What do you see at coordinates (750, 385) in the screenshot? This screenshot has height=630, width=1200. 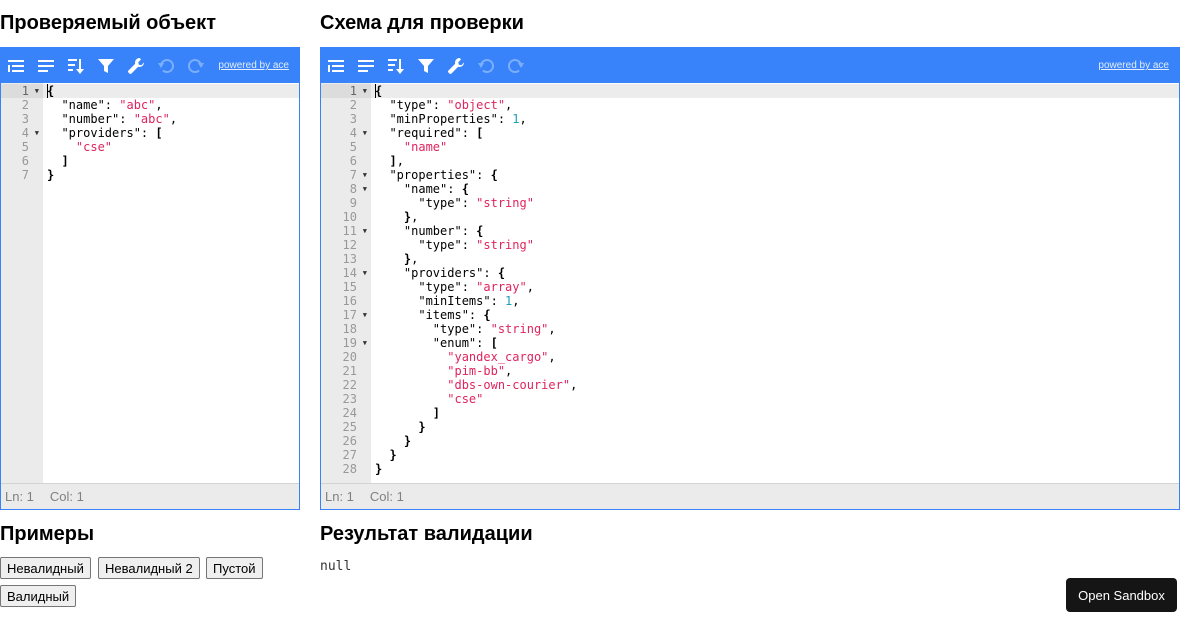 I see `code-line: 22 "dbs-own-courier",` at bounding box center [750, 385].